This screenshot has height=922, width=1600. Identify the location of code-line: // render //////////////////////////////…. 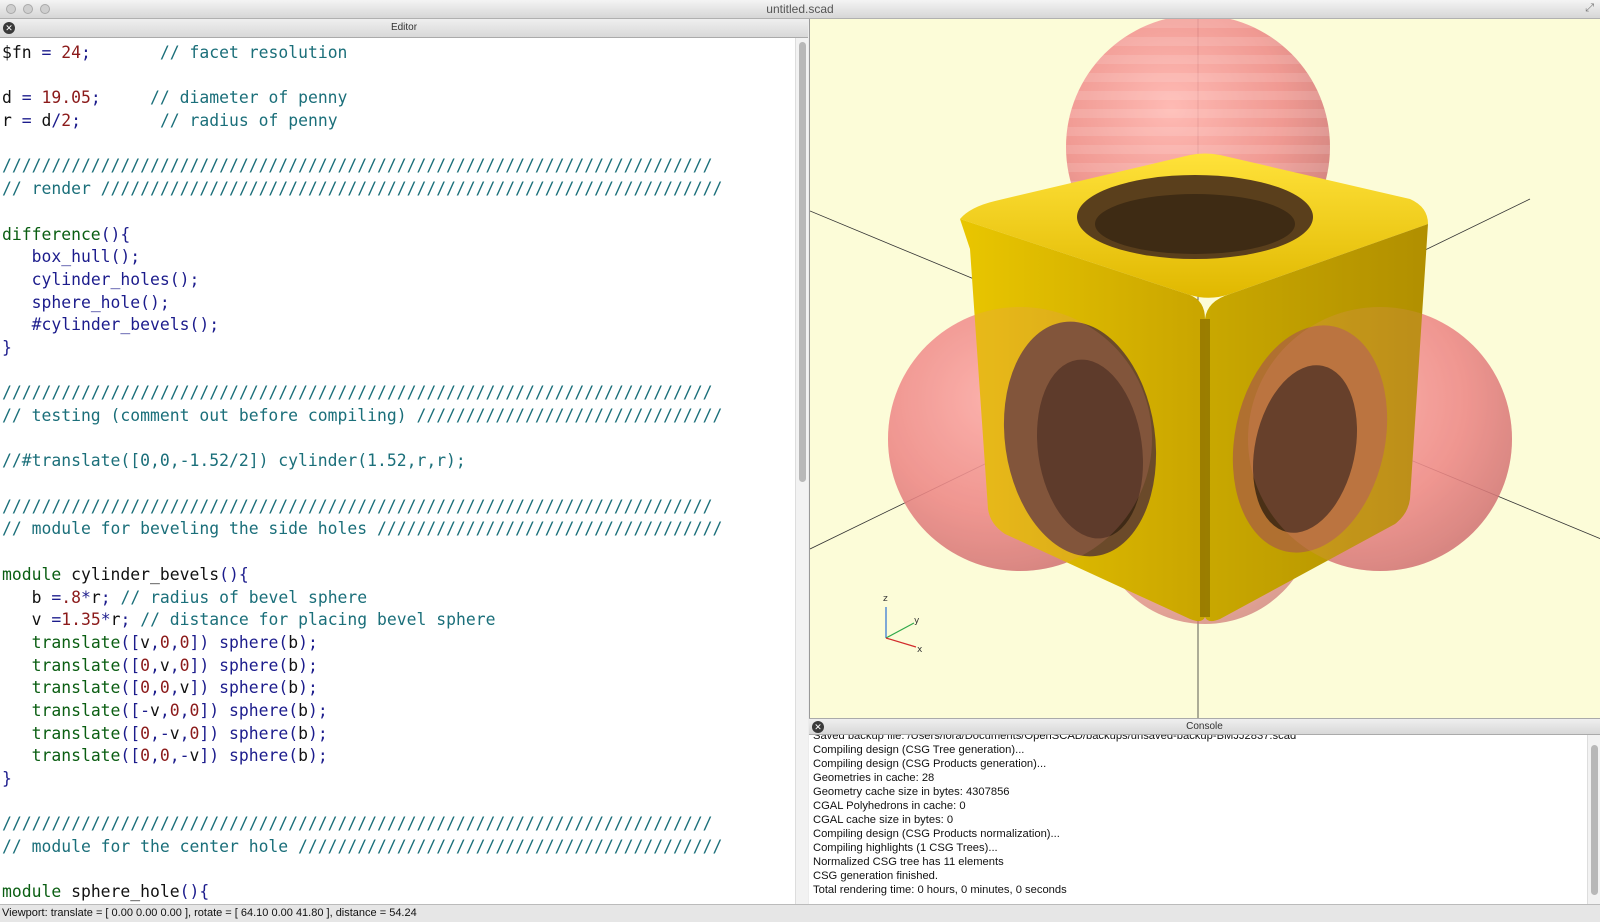
(362, 189).